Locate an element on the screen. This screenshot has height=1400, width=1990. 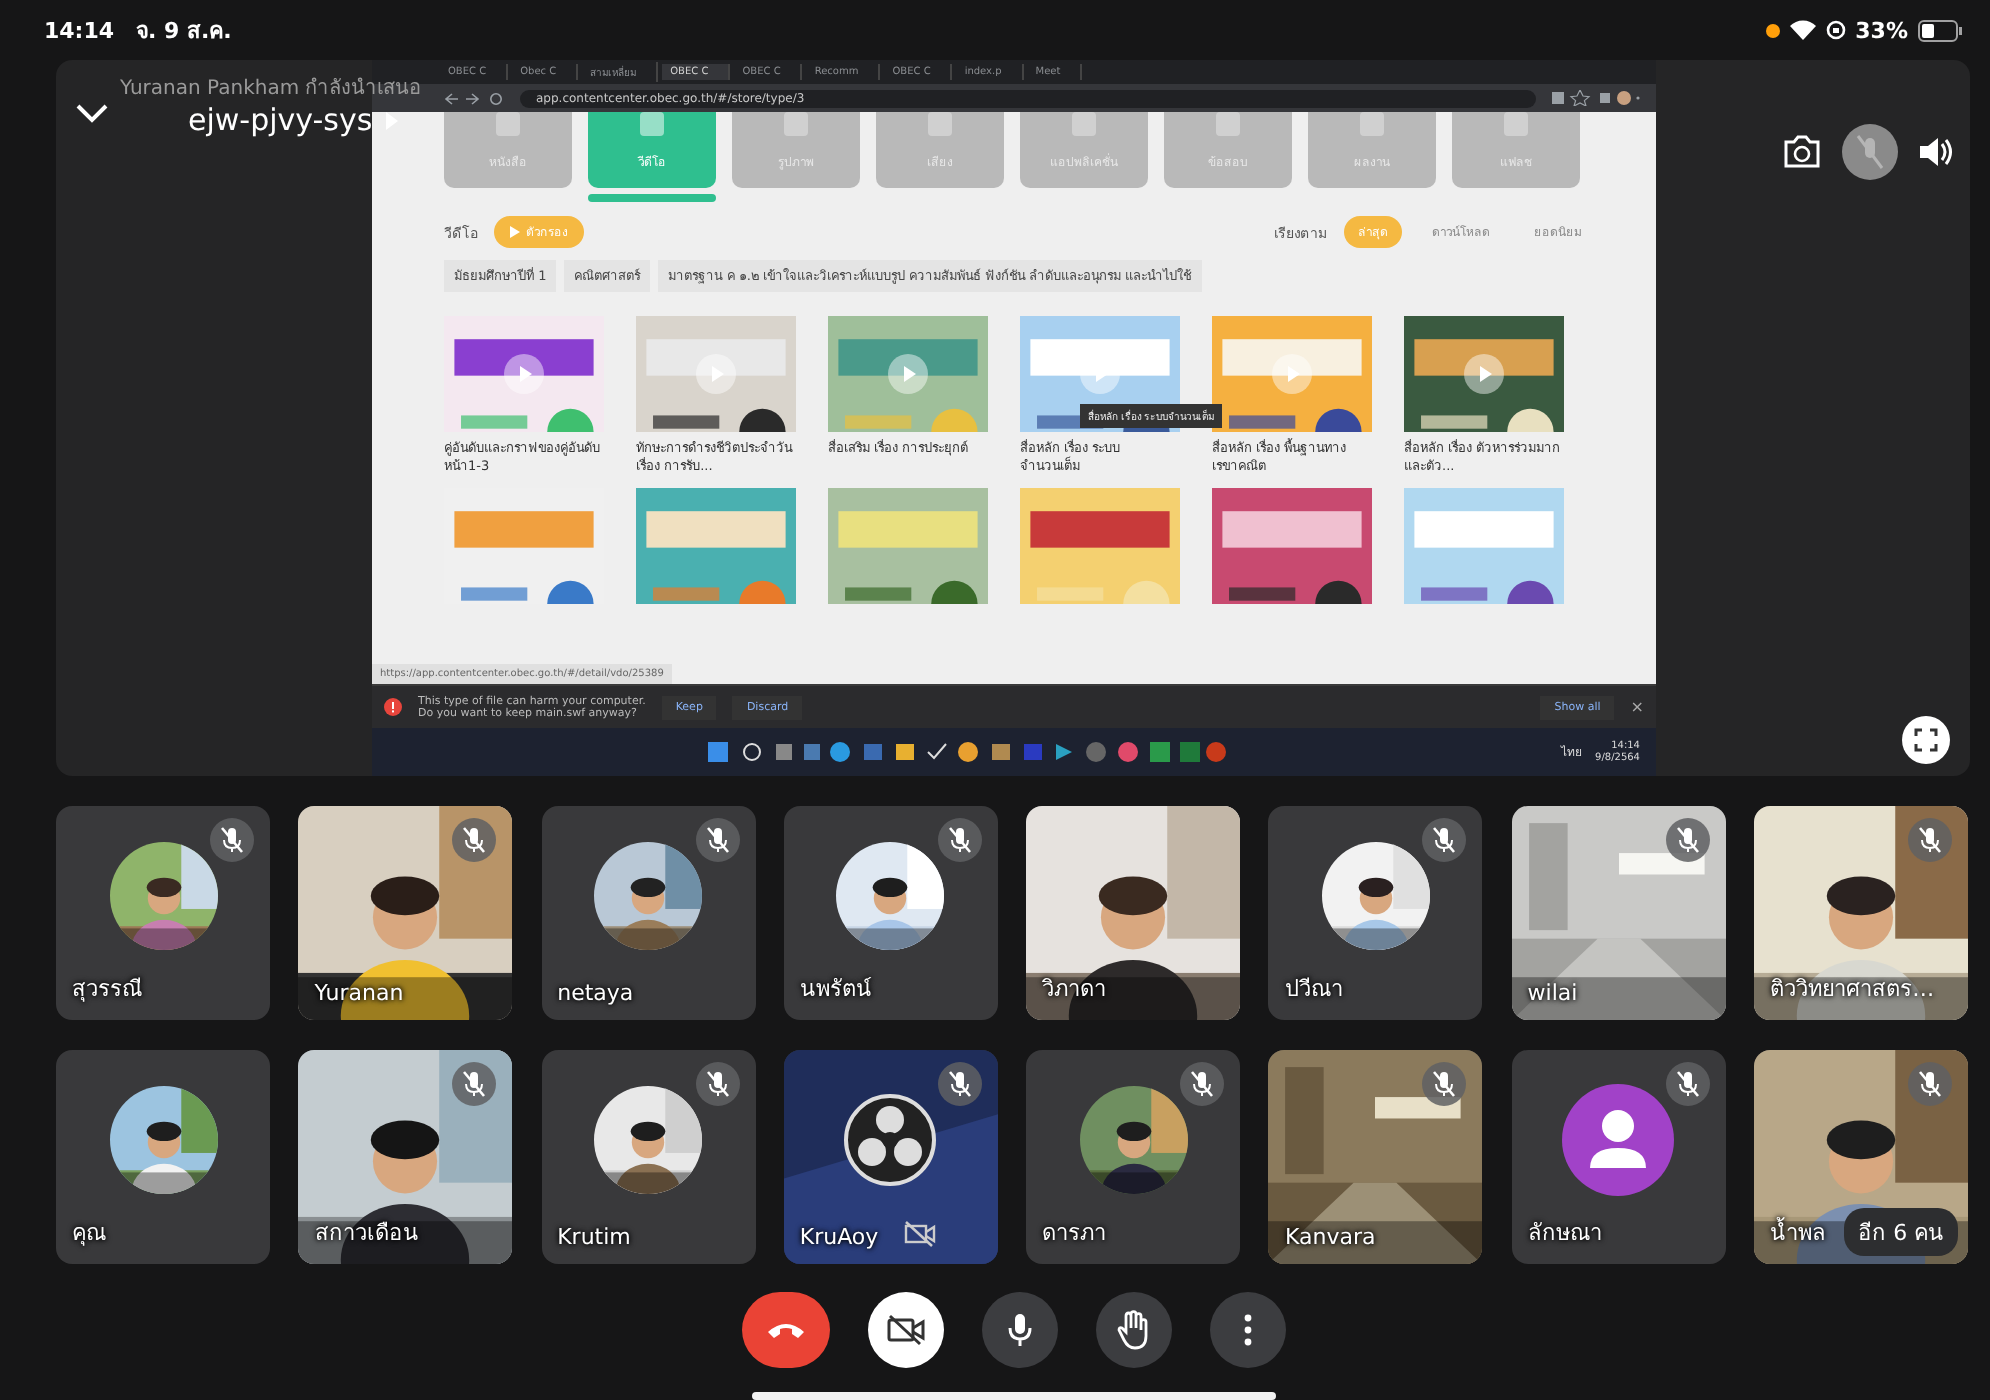
participant-name: Yuranan is located at coordinates (359, 993).